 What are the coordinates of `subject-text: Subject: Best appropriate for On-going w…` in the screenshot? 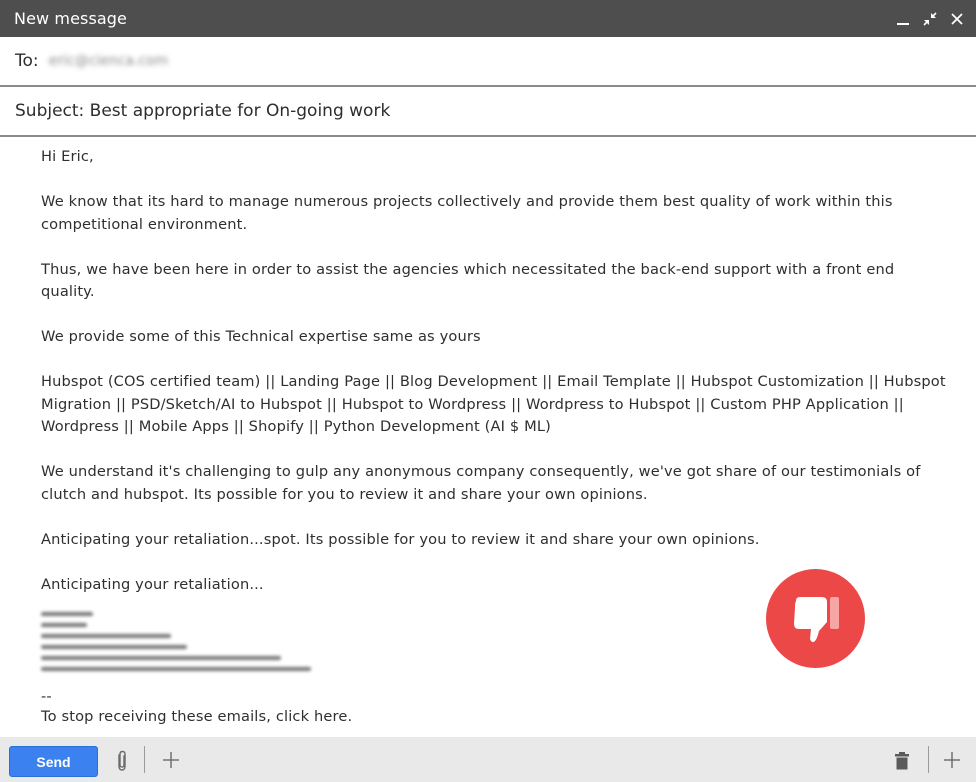 It's located at (202, 111).